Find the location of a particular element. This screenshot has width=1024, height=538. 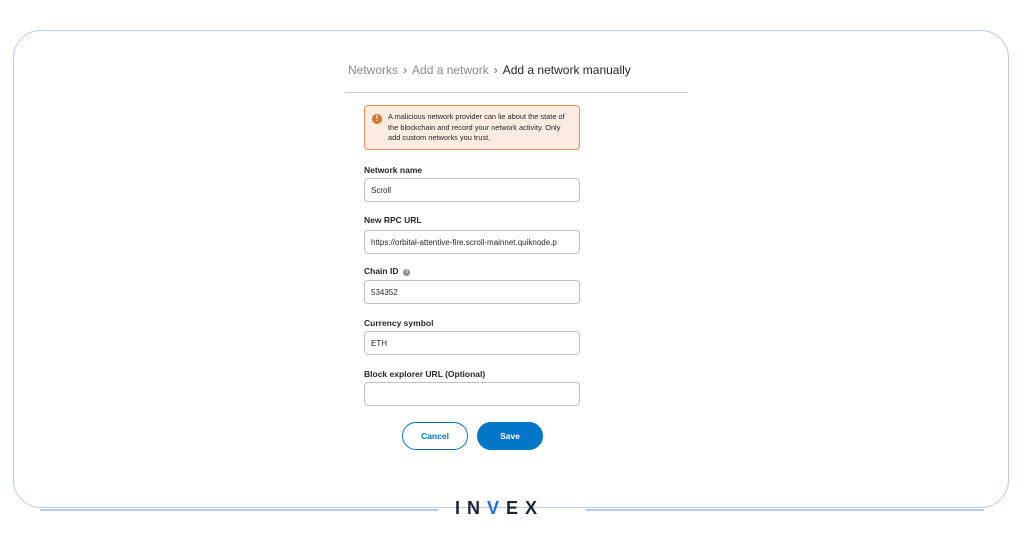

network-name-label: Network name is located at coordinates (393, 170).